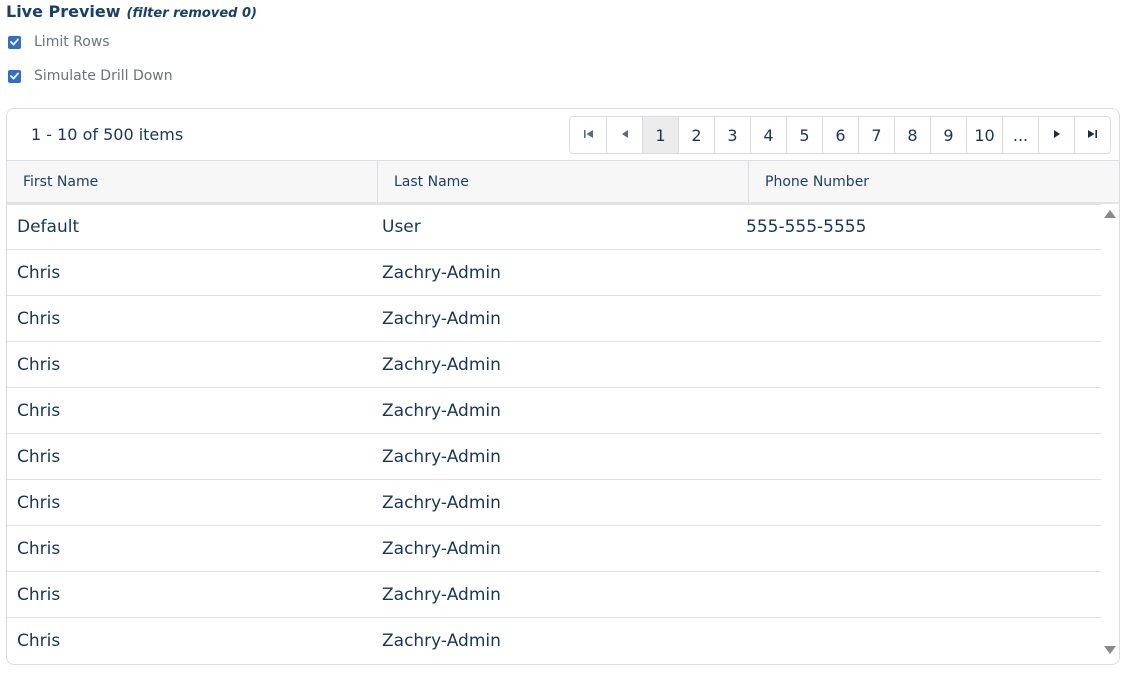  What do you see at coordinates (934, 181) in the screenshot?
I see `column-header-phone-number: Phone Number` at bounding box center [934, 181].